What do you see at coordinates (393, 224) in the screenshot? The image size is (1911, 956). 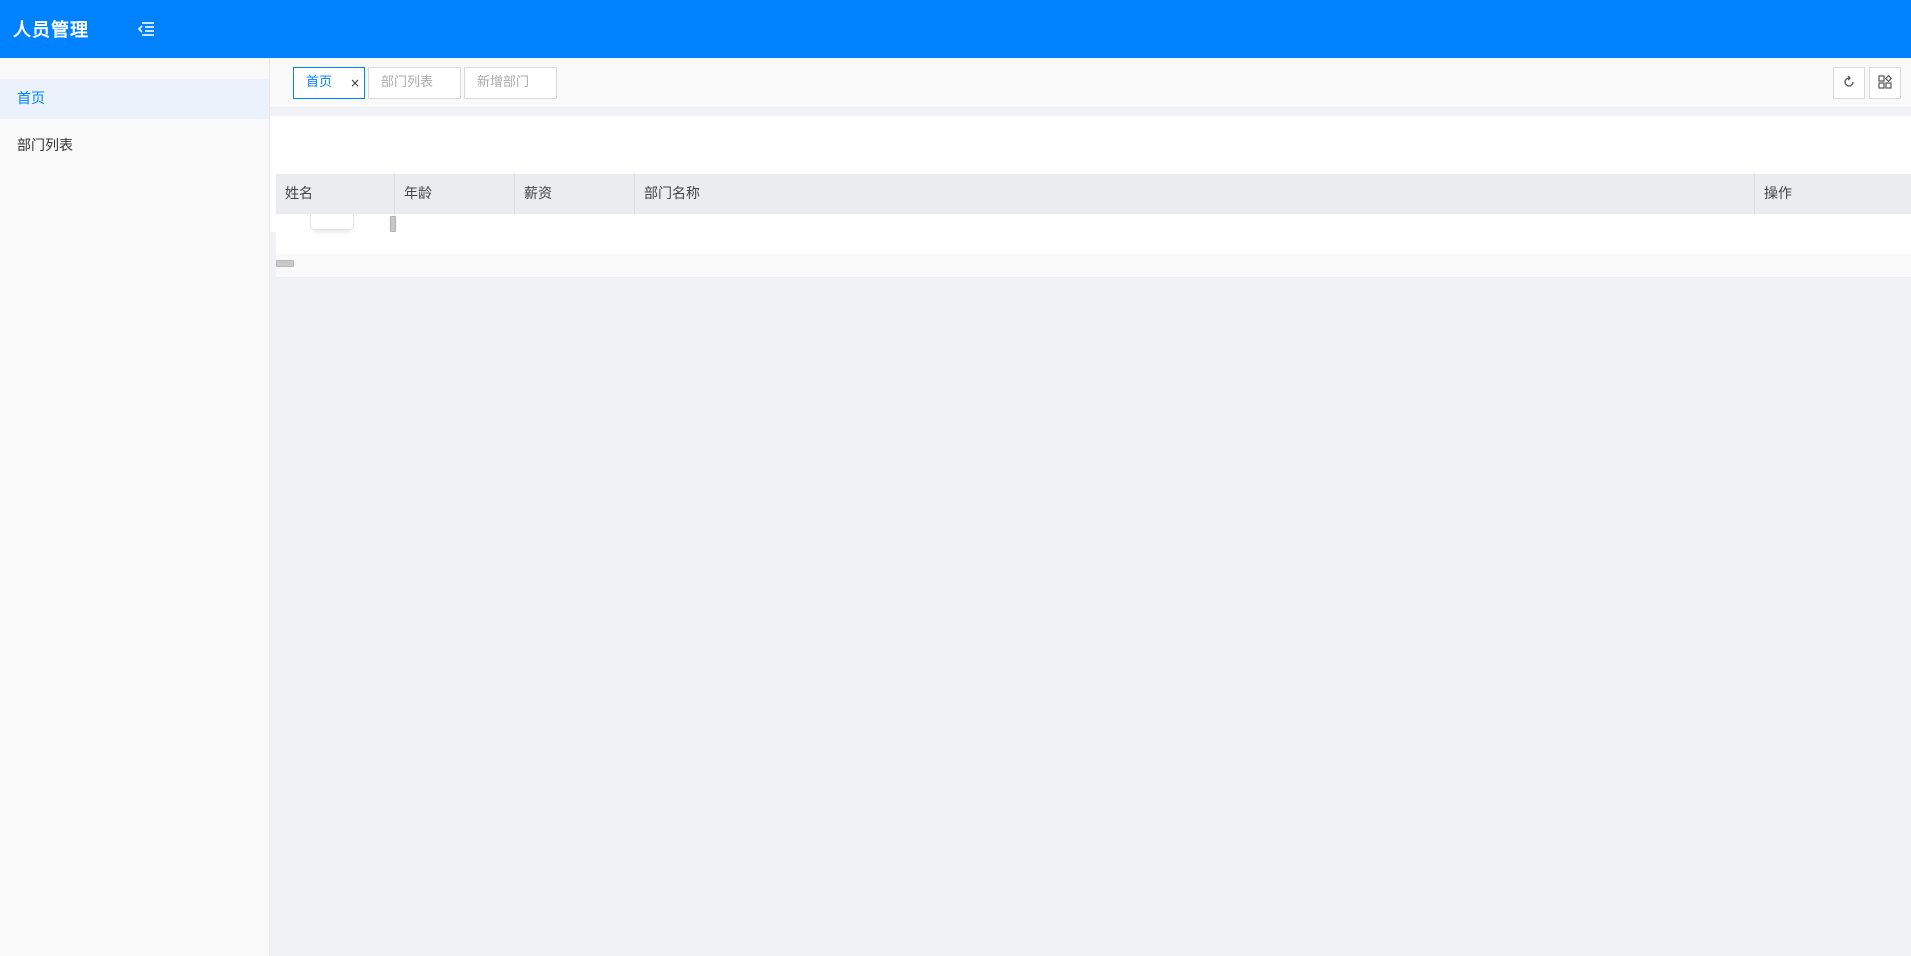 I see `vertical-scrollbar` at bounding box center [393, 224].